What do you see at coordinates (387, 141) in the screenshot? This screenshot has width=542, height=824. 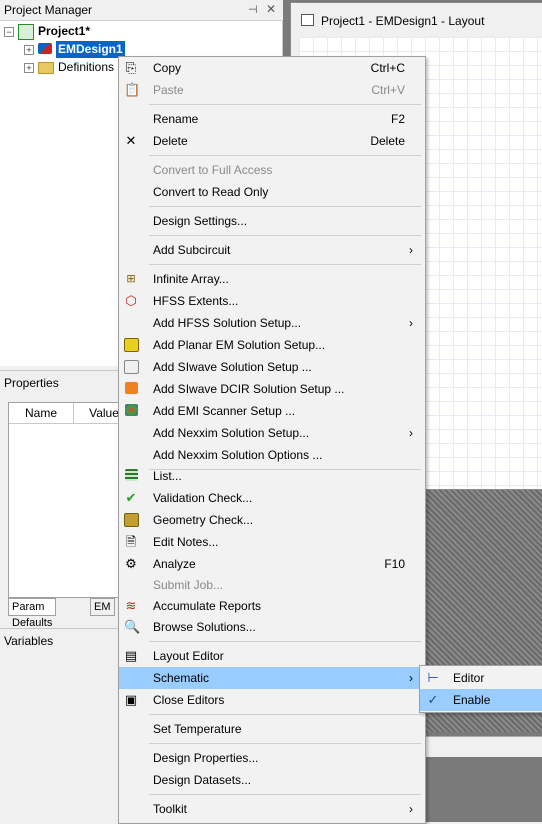 I see `menu-shortcut: Delete` at bounding box center [387, 141].